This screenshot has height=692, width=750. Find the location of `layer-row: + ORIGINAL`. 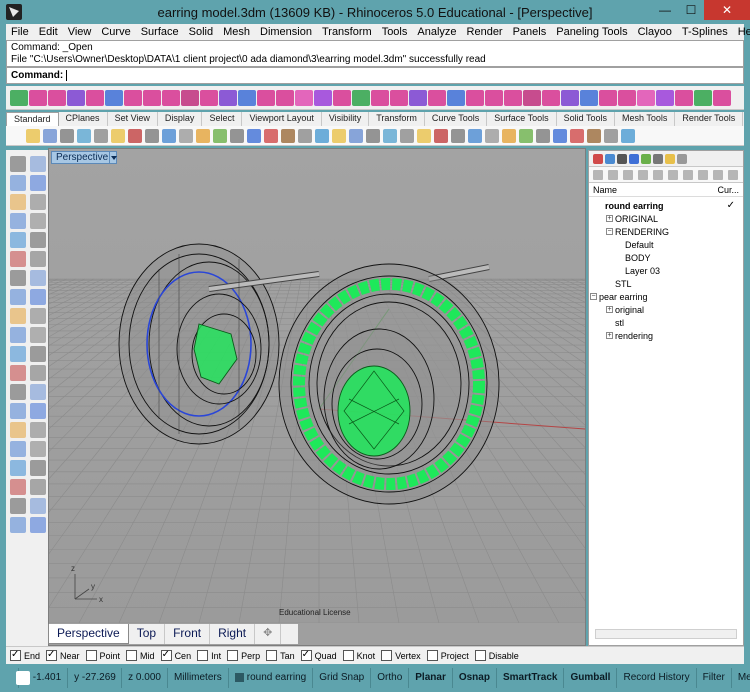

layer-row: + ORIGINAL is located at coordinates (632, 220).